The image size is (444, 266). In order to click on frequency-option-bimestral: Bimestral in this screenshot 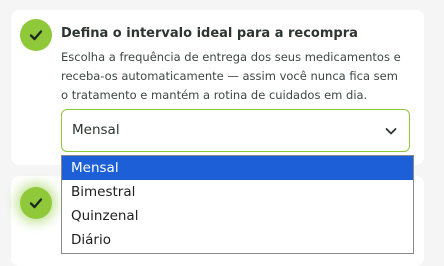, I will do `click(237, 192)`.